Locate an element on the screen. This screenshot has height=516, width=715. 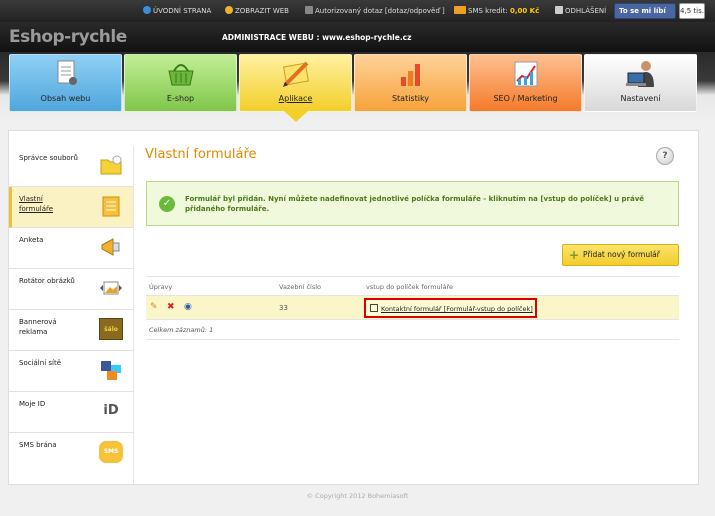
tab-label: E-shop is located at coordinates (180, 98).